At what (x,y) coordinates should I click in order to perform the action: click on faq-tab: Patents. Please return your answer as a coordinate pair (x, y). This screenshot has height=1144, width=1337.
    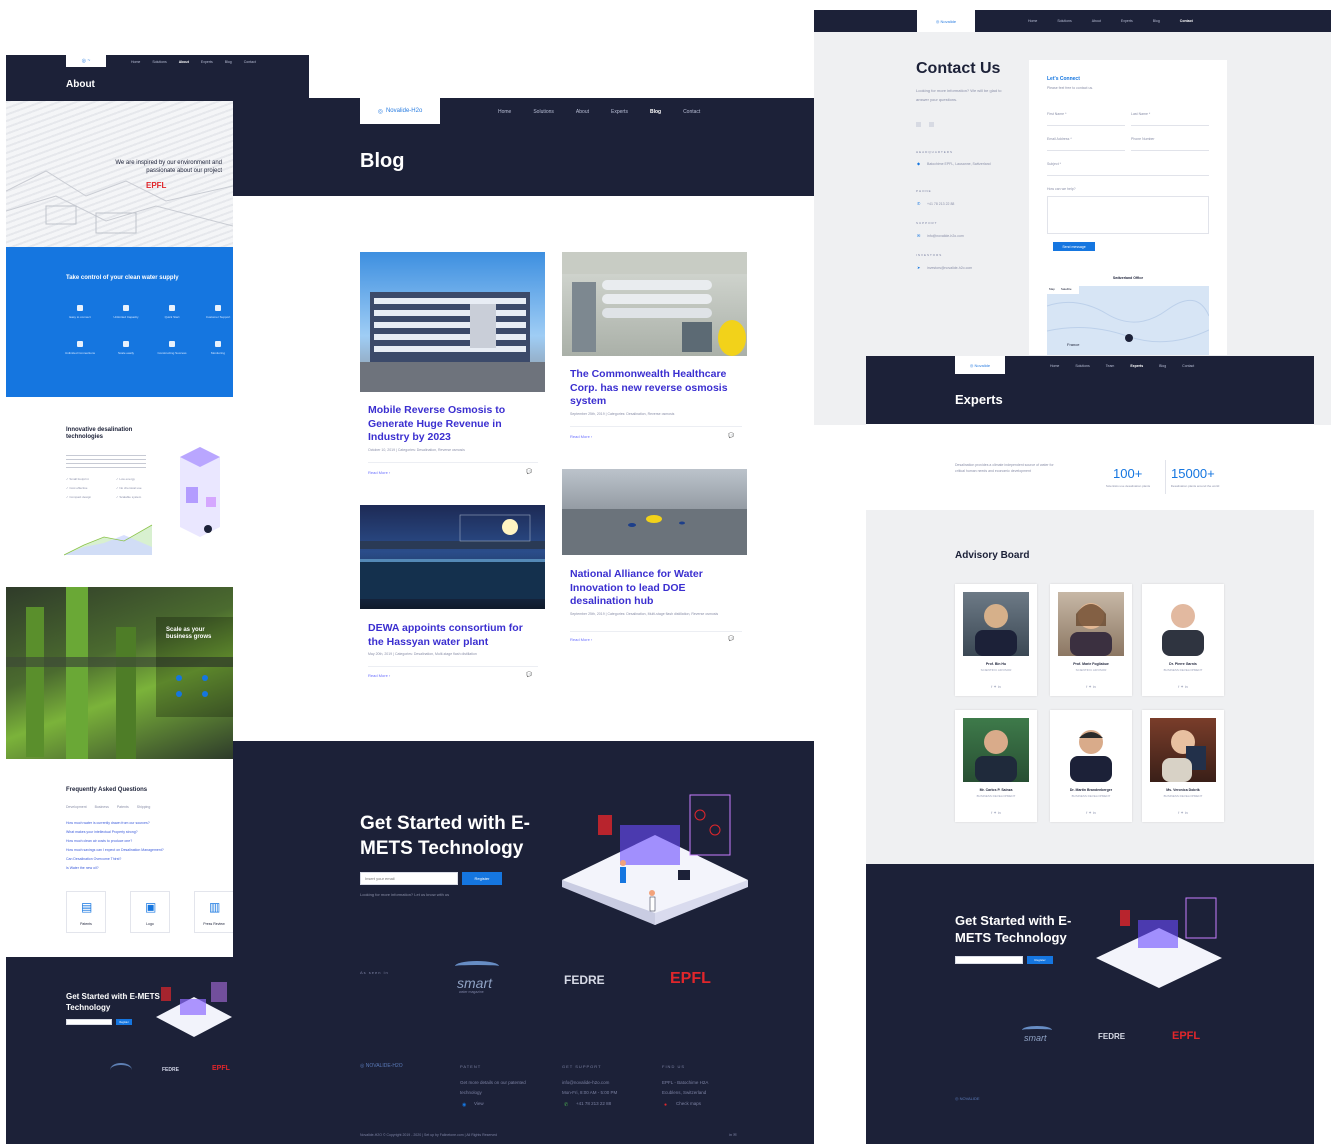
    Looking at the image, I should click on (123, 807).